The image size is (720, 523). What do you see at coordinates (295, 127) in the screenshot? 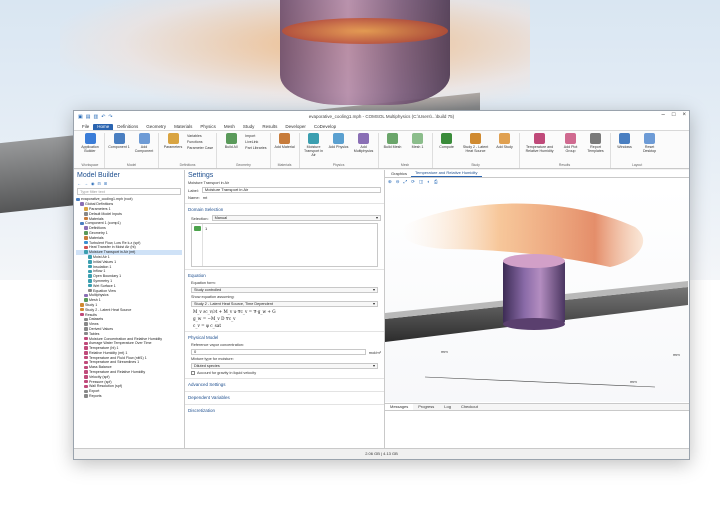
I see `tab-developer: Developer` at bounding box center [295, 127].